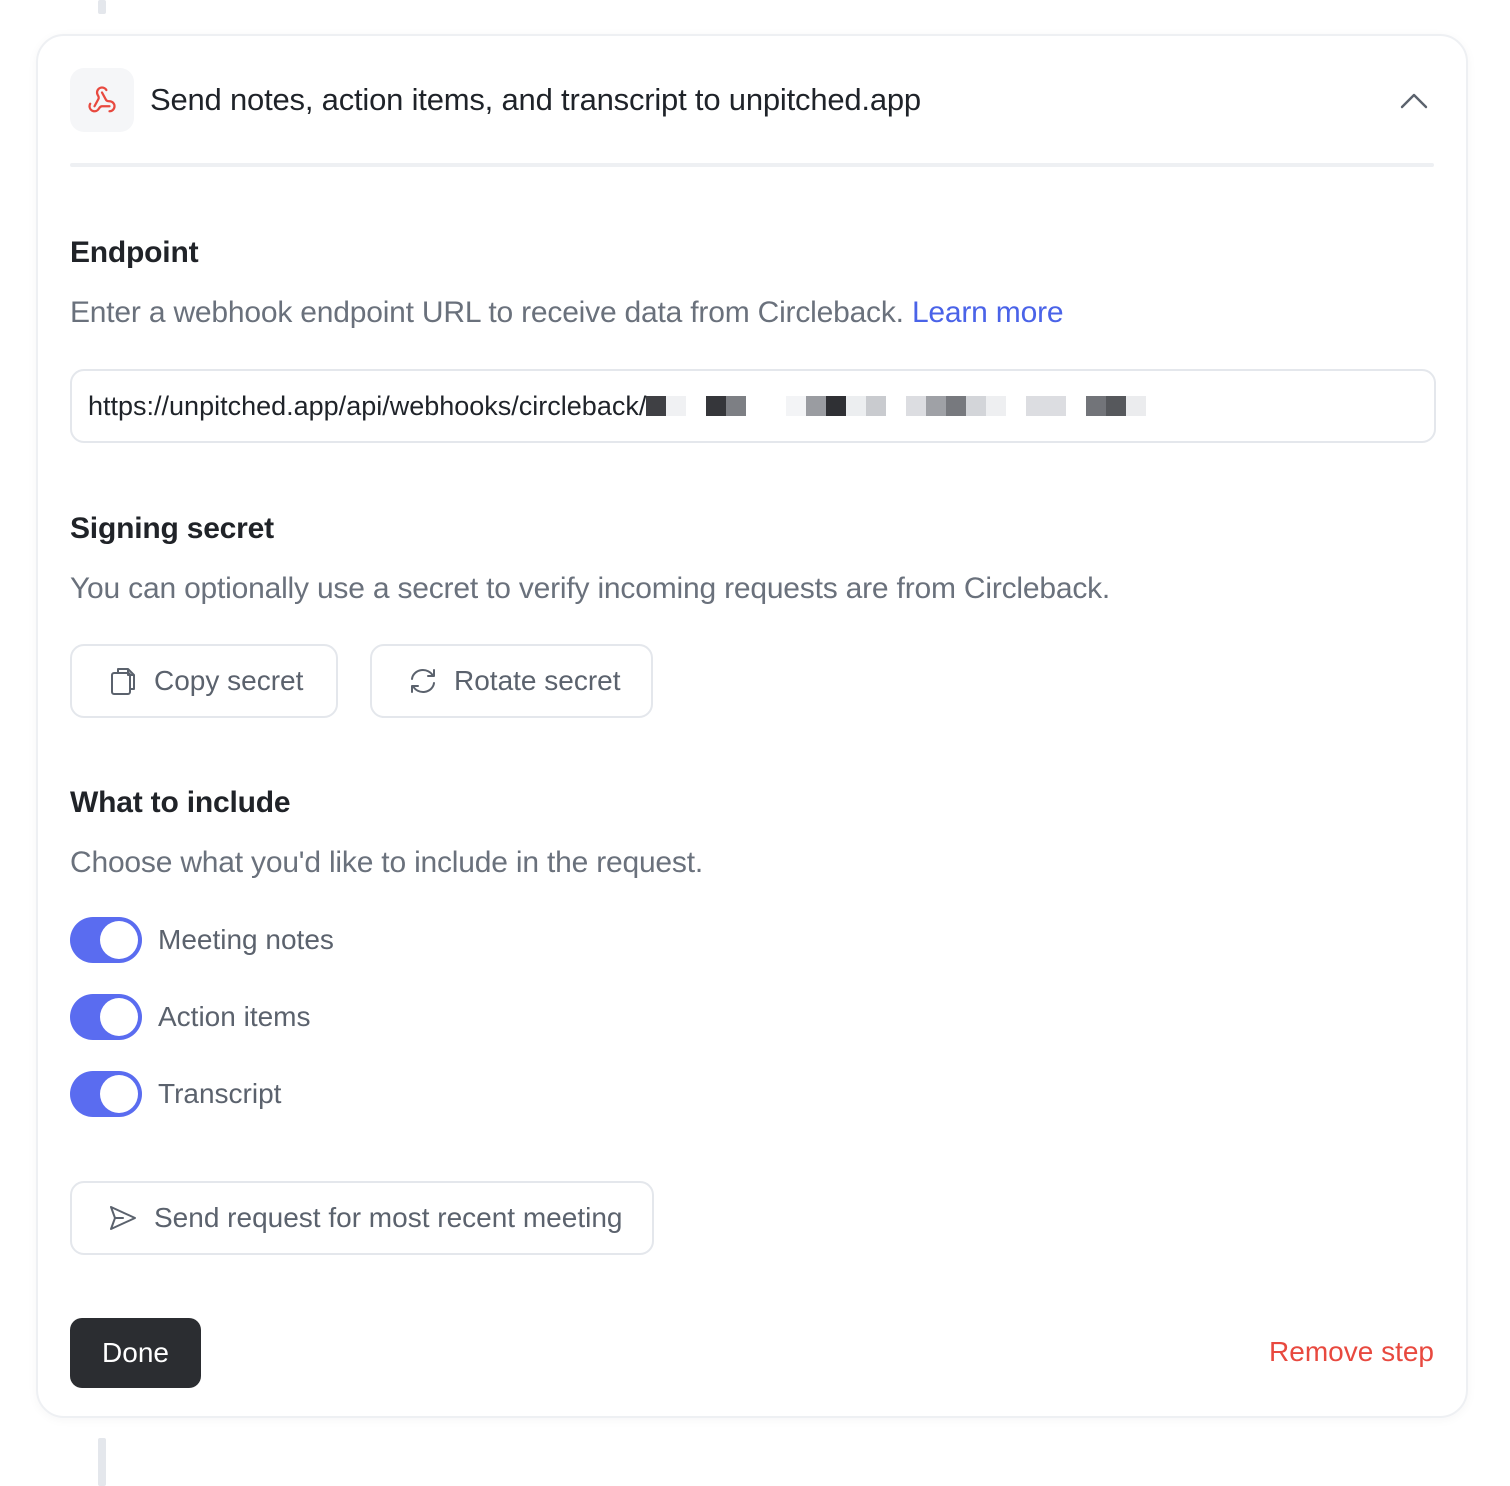  Describe the element at coordinates (423, 681) in the screenshot. I see `refresh-icon` at that location.